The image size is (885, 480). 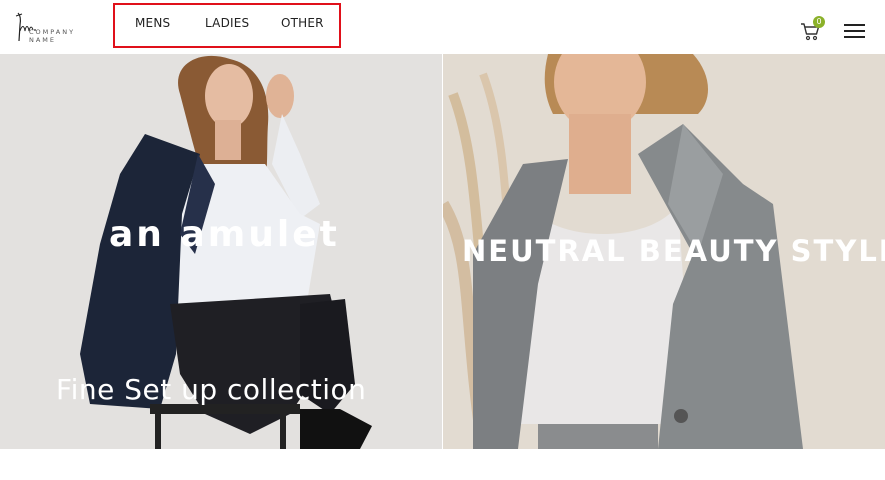 I want to click on logo-line2: NAME, so click(x=43, y=40).